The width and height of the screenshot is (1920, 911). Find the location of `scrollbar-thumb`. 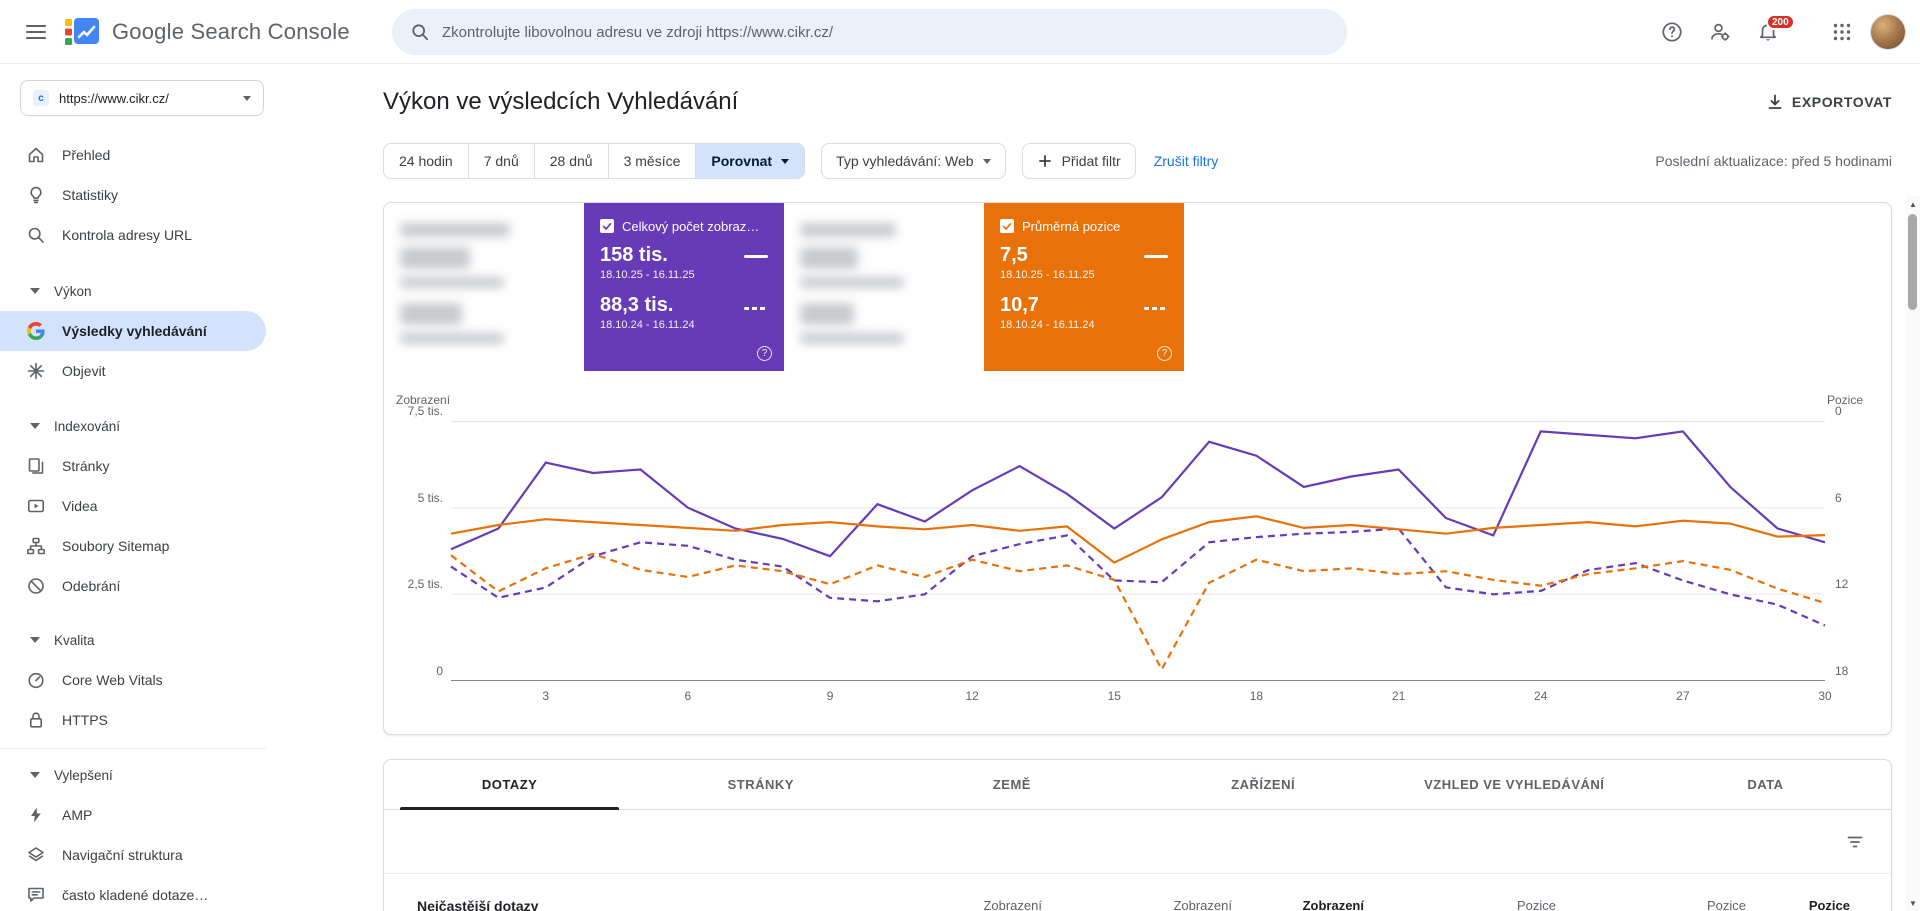

scrollbar-thumb is located at coordinates (1912, 262).